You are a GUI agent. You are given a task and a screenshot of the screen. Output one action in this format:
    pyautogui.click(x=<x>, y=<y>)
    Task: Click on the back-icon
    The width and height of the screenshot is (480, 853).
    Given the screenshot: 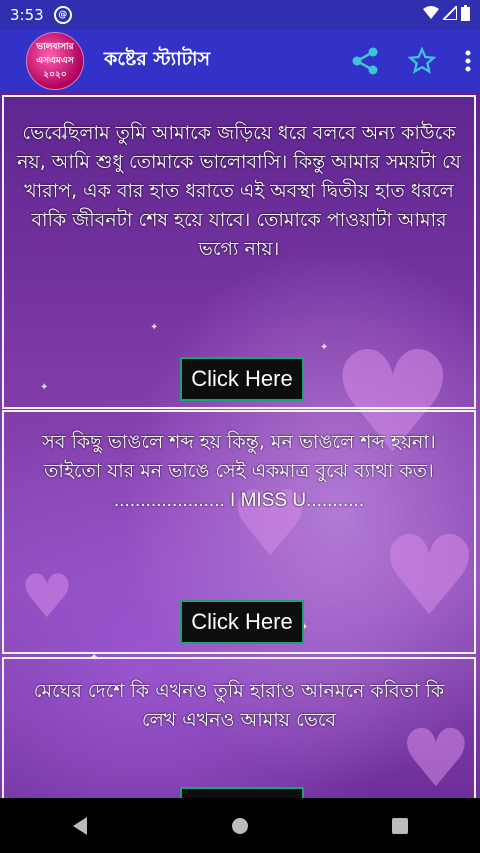 What is the action you would take?
    pyautogui.click(x=80, y=826)
    